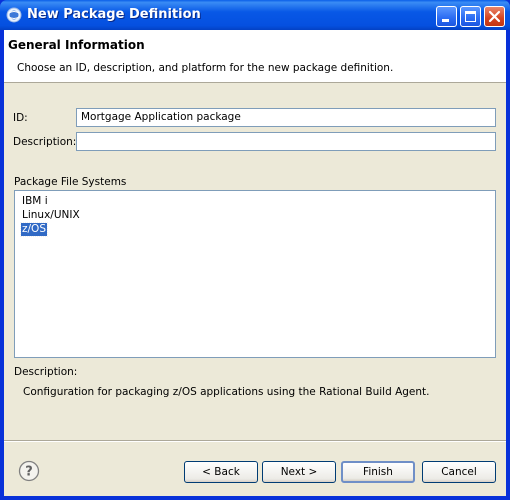 The image size is (510, 500). Describe the element at coordinates (446, 16) in the screenshot. I see `minimize-button` at that location.